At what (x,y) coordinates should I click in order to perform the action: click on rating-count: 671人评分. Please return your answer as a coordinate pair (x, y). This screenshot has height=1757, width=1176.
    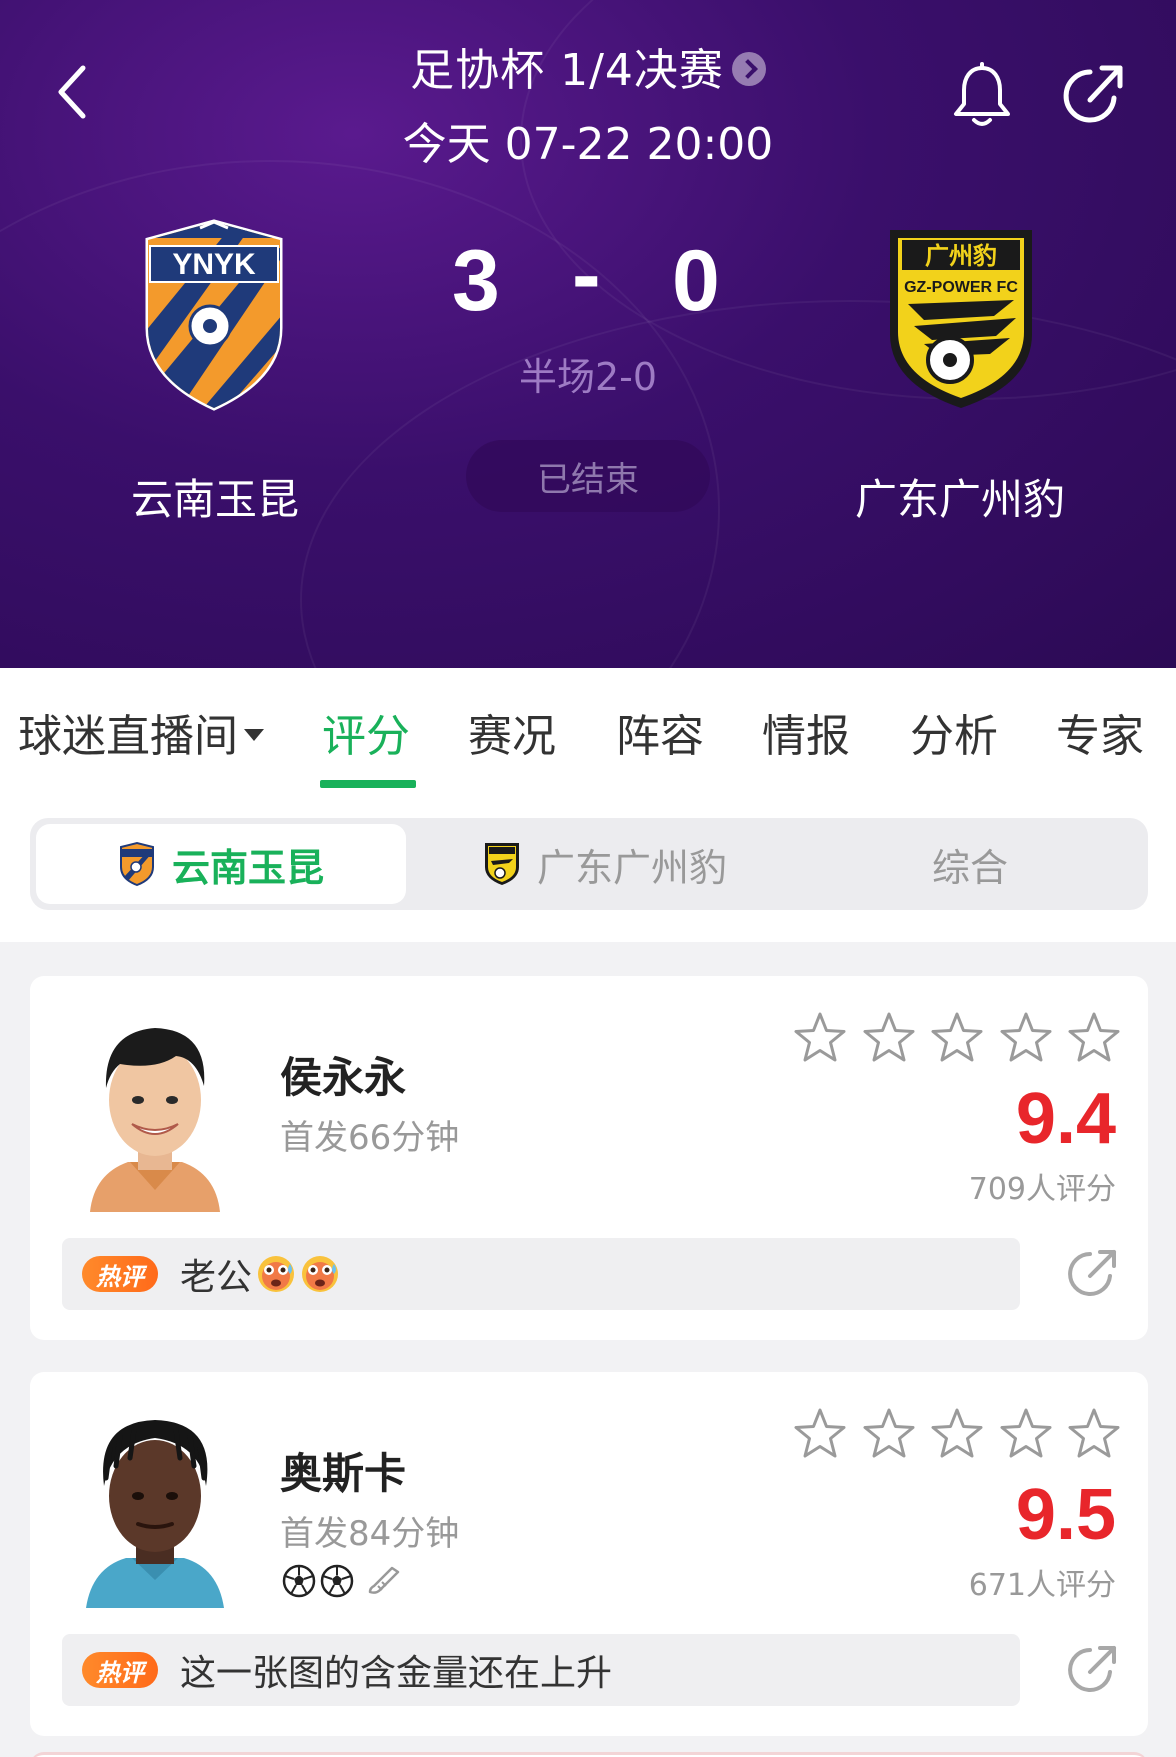
    Looking at the image, I should click on (1042, 1585).